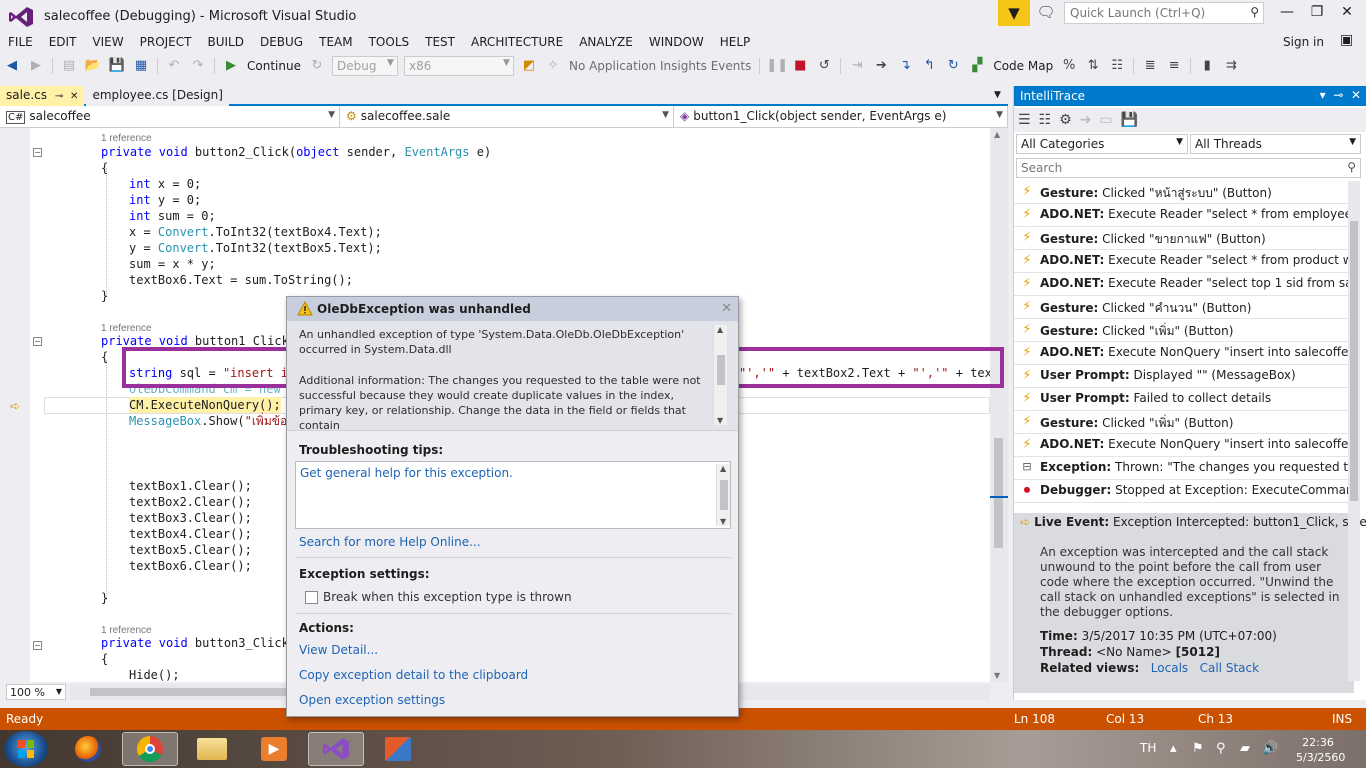 This screenshot has width=1366, height=768. What do you see at coordinates (198, 66) in the screenshot?
I see `redo-icon: ↷` at bounding box center [198, 66].